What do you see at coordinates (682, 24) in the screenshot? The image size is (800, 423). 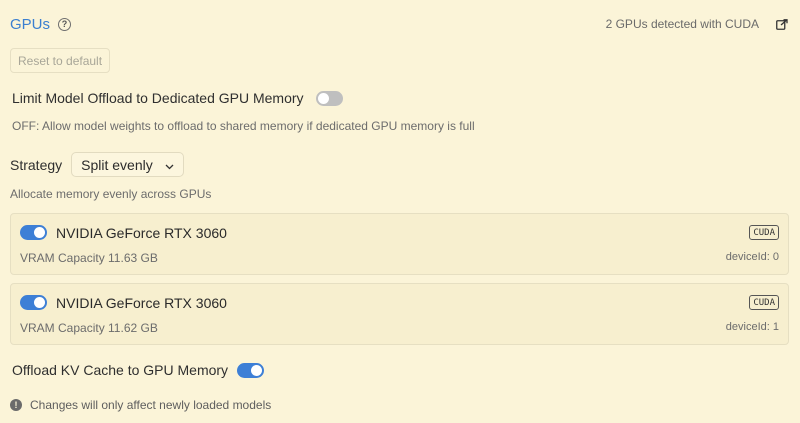 I see `gpus-detected-text: 2 GPUs detected with CUDA` at bounding box center [682, 24].